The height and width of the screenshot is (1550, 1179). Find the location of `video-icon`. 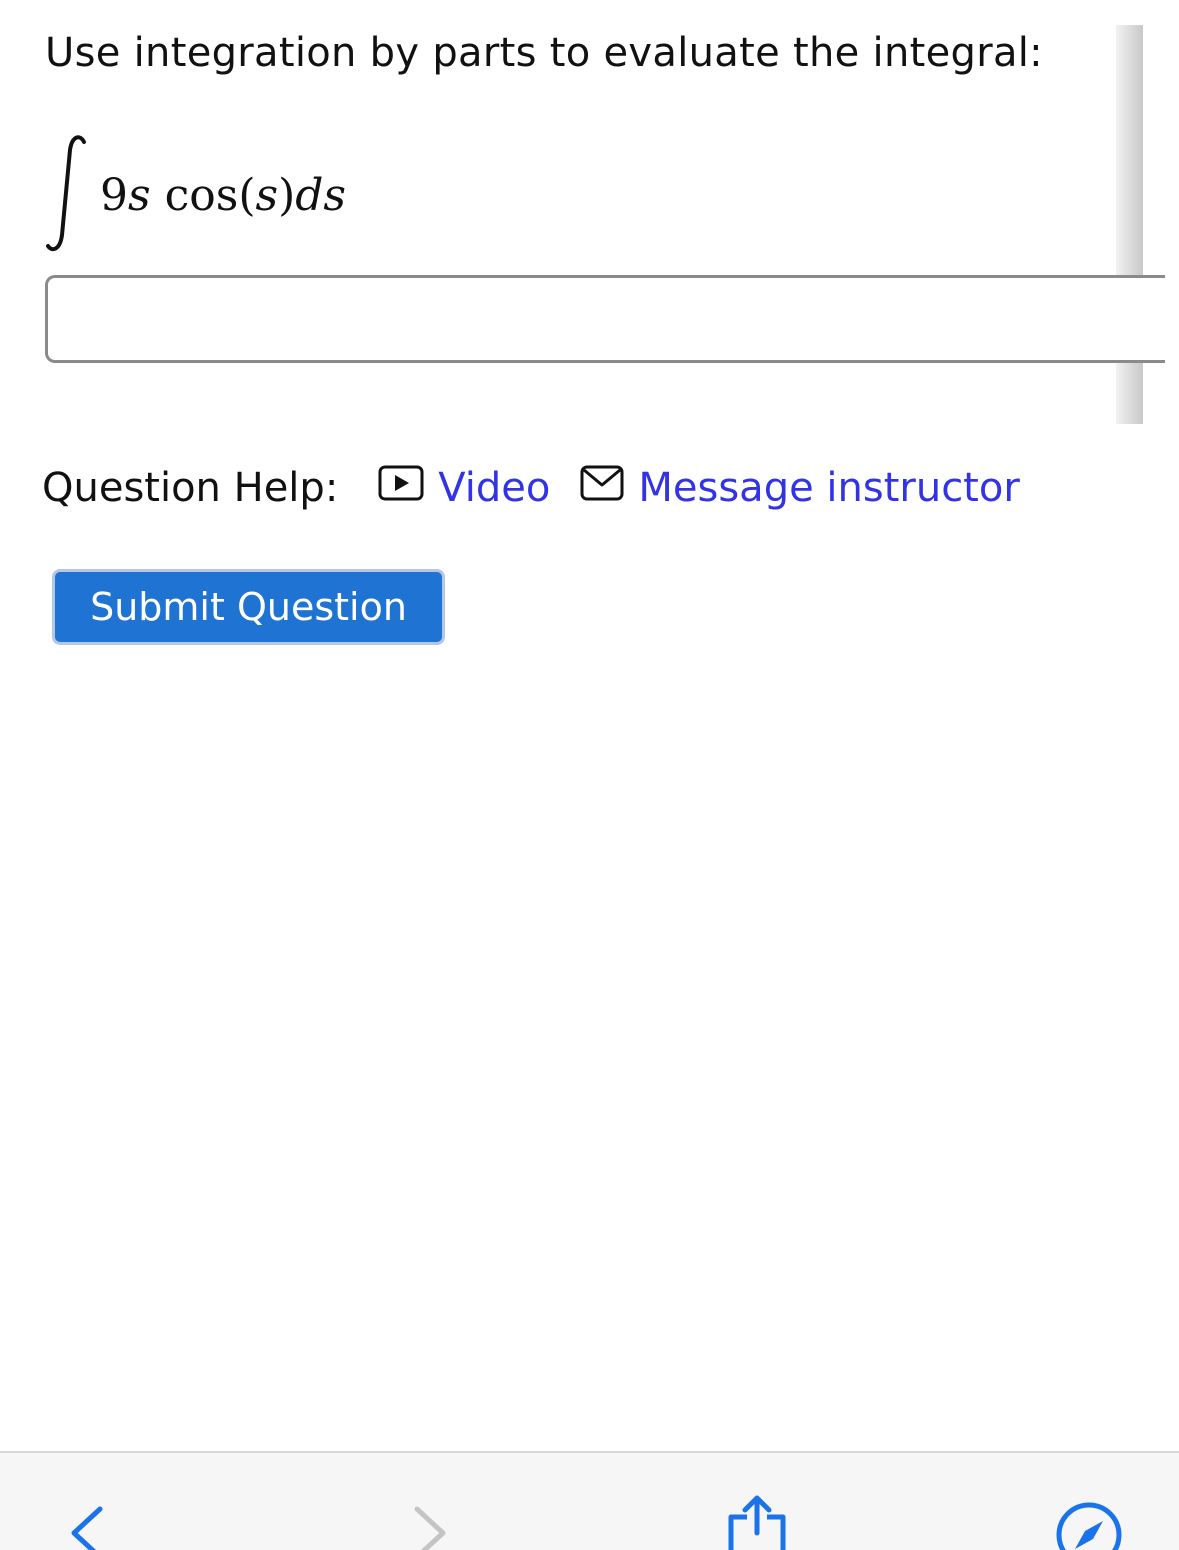

video-icon is located at coordinates (401, 488).